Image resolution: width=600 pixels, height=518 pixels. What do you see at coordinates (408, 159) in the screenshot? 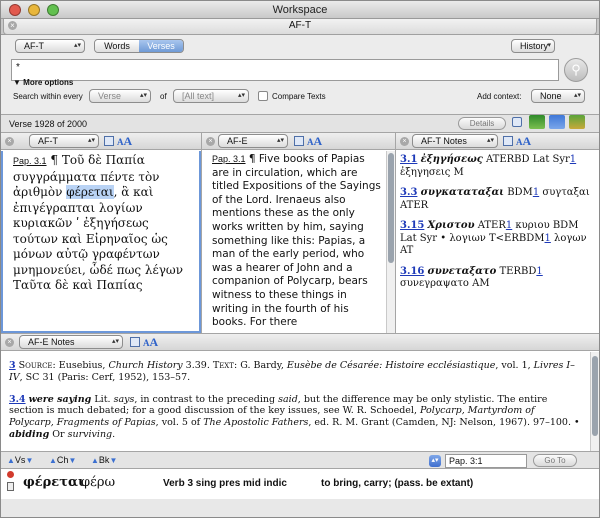
I see `note-reference: 3.1` at bounding box center [408, 159].